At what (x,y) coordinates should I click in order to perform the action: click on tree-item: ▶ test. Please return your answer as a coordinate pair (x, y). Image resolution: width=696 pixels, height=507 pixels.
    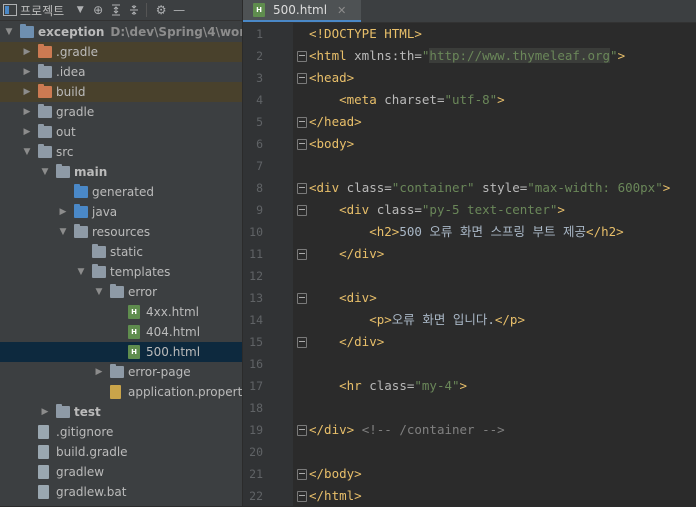
    Looking at the image, I should click on (121, 412).